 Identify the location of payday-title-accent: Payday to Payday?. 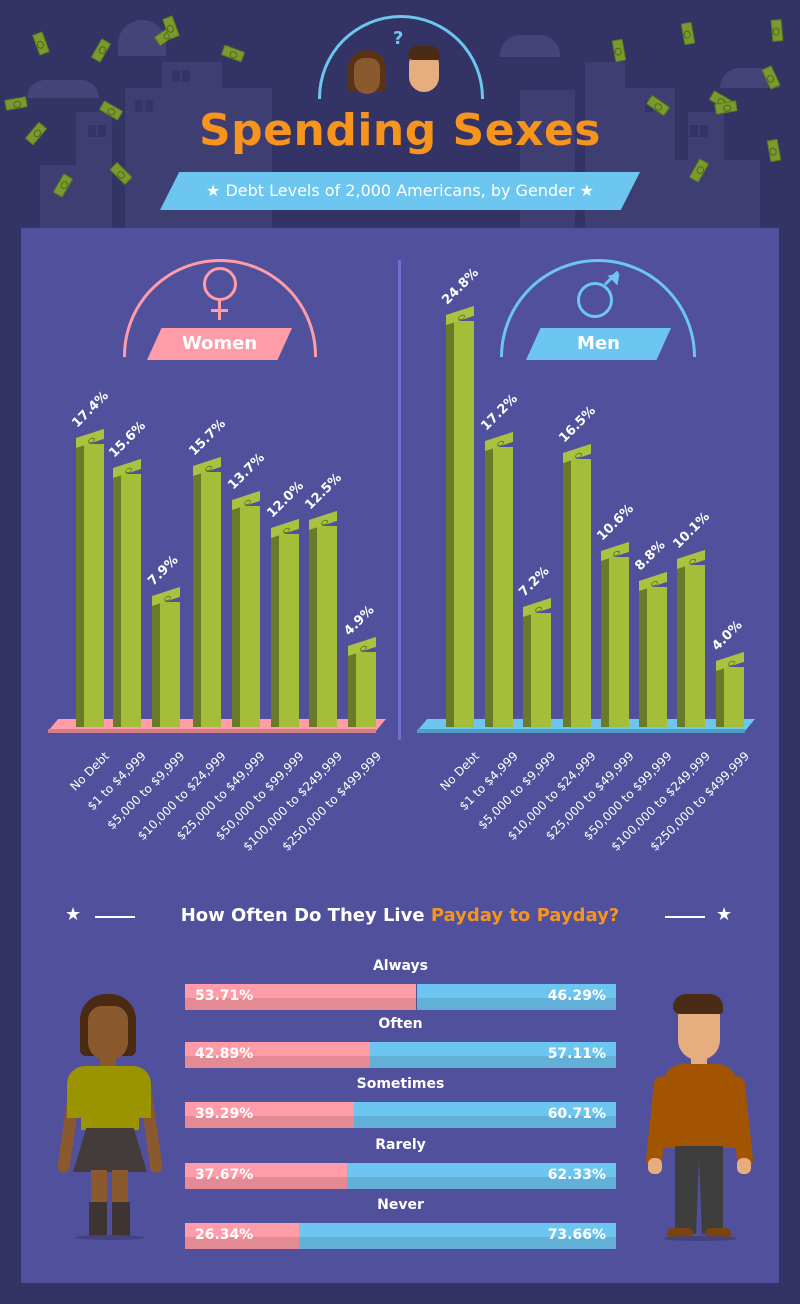
(525, 915).